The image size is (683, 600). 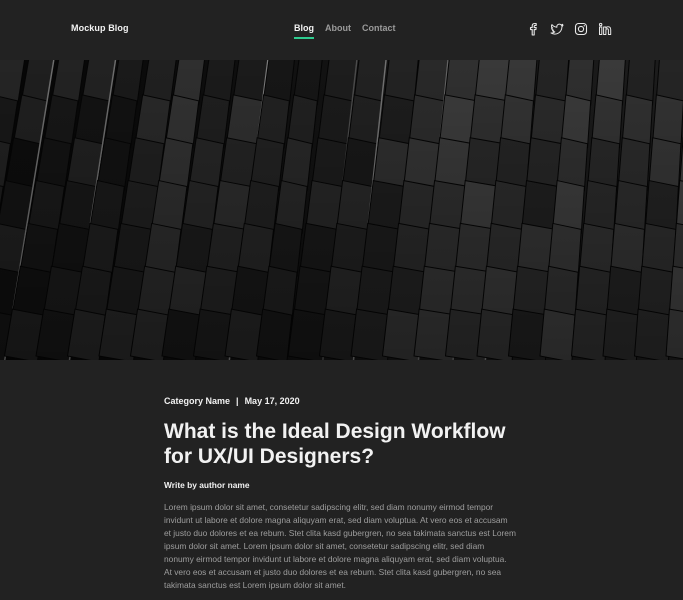 I want to click on article-meta: Category Name | May 17, 2020, so click(x=342, y=402).